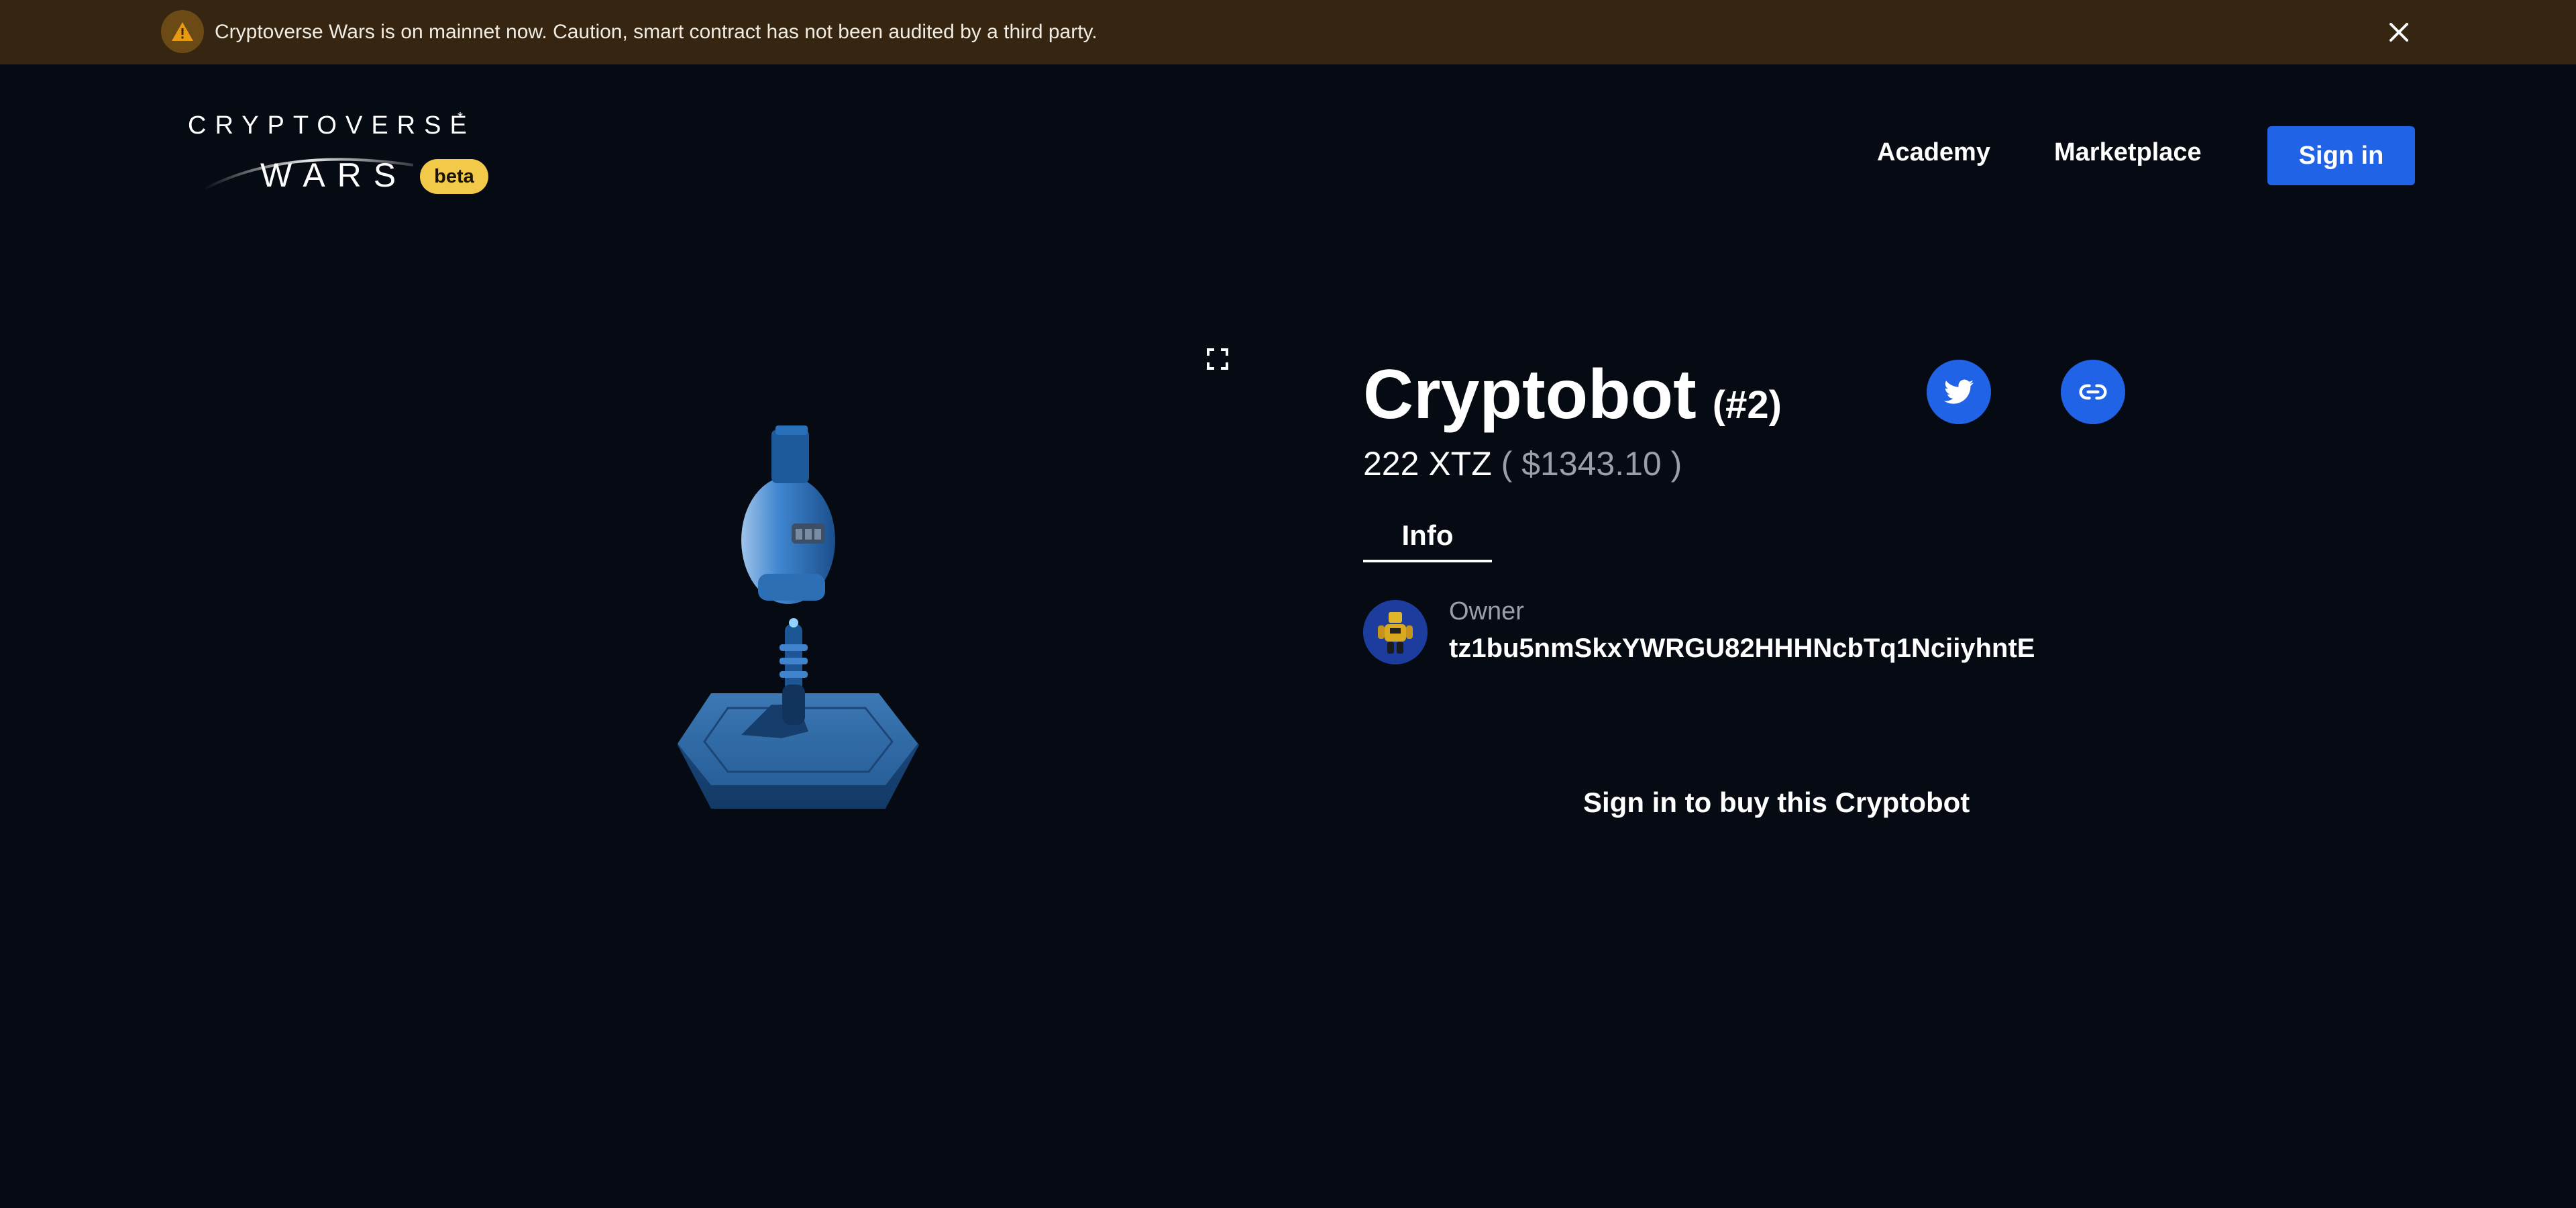 Image resolution: width=2576 pixels, height=1208 pixels. What do you see at coordinates (334, 175) in the screenshot?
I see `logo-title-bottom: WARS` at bounding box center [334, 175].